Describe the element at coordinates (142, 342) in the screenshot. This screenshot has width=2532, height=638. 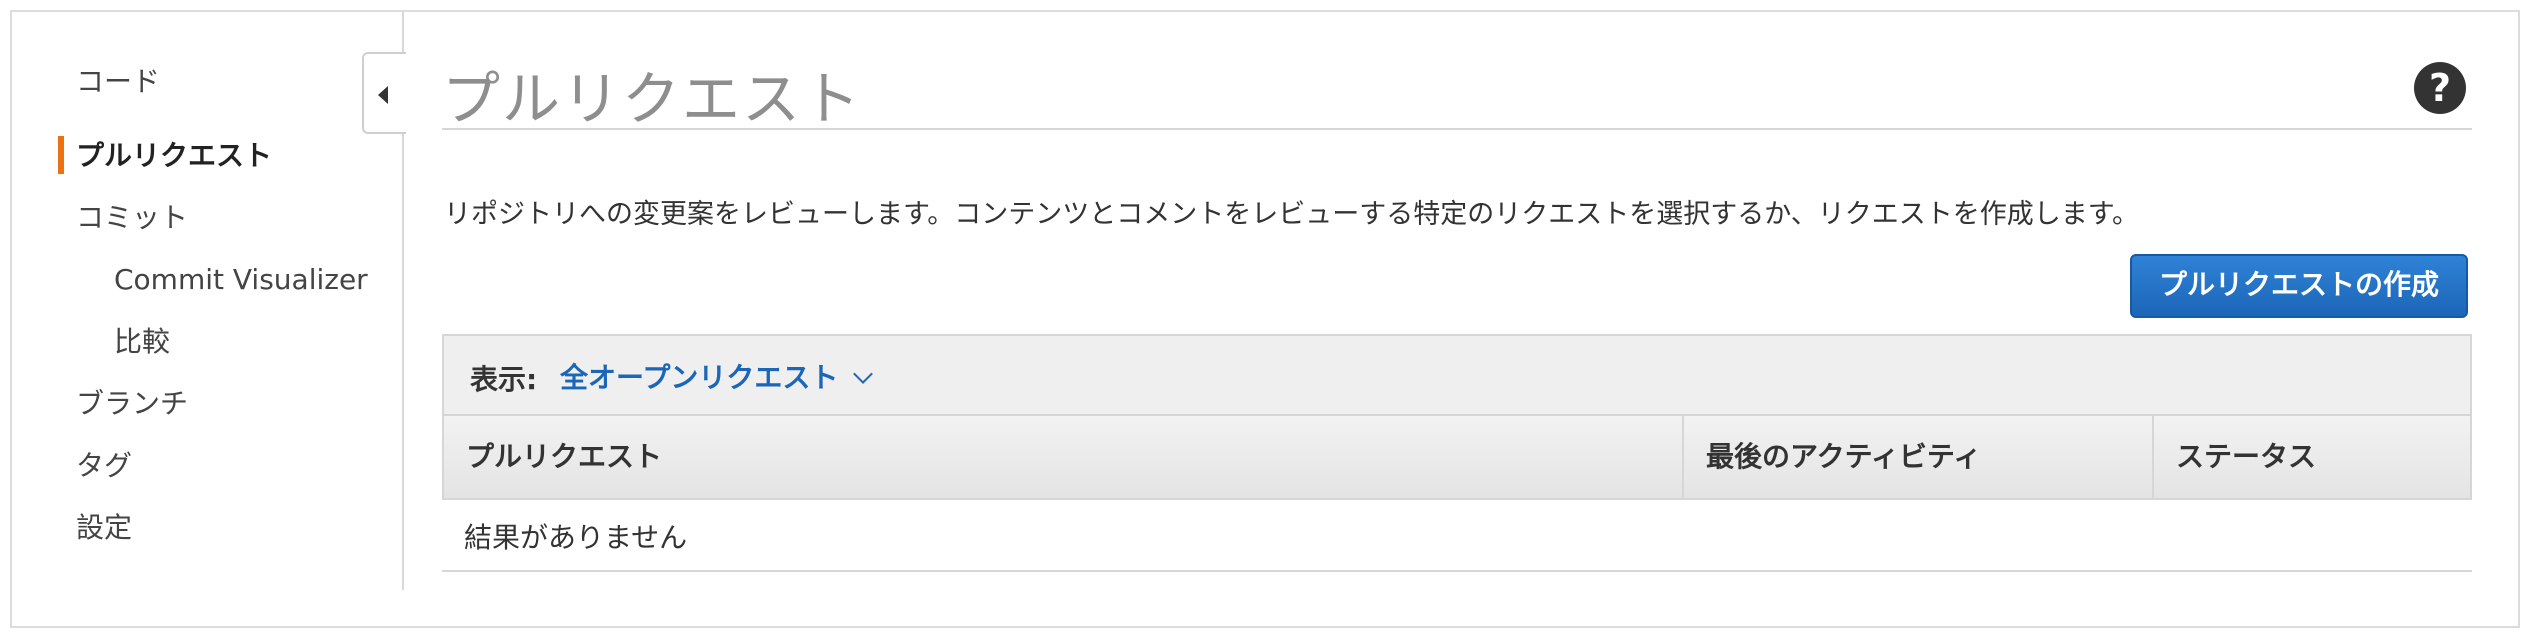
I see `sidebar-item-compare: 比較` at that location.